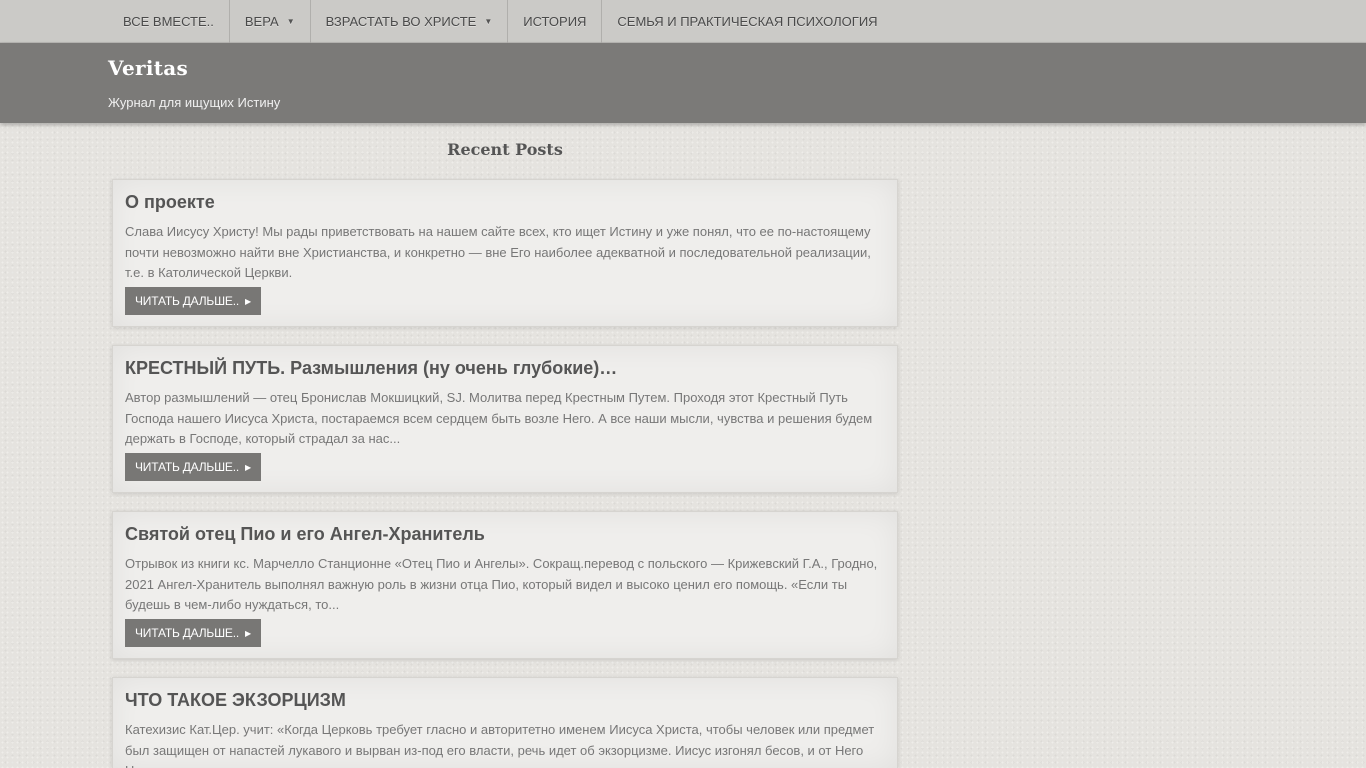  I want to click on nav-item-faith: ВЕРА ▼, so click(270, 21).